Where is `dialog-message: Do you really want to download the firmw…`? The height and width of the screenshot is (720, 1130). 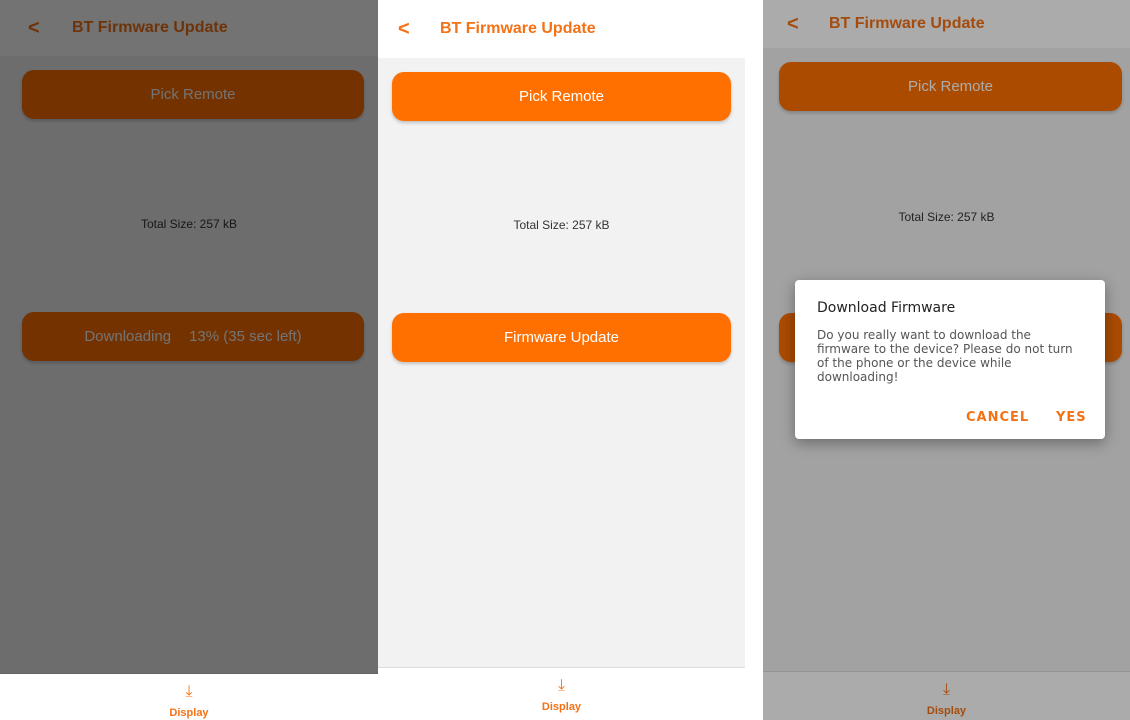
dialog-message: Do you really want to download the firmw… is located at coordinates (945, 356).